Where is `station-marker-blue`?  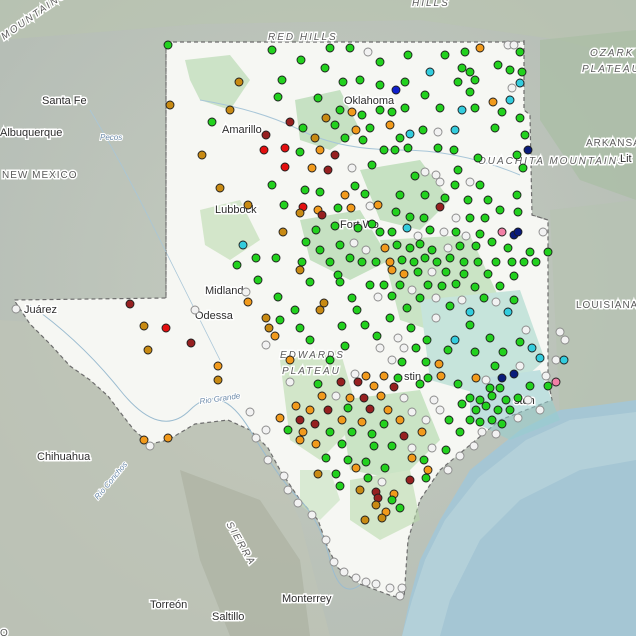 station-marker-blue is located at coordinates (396, 90).